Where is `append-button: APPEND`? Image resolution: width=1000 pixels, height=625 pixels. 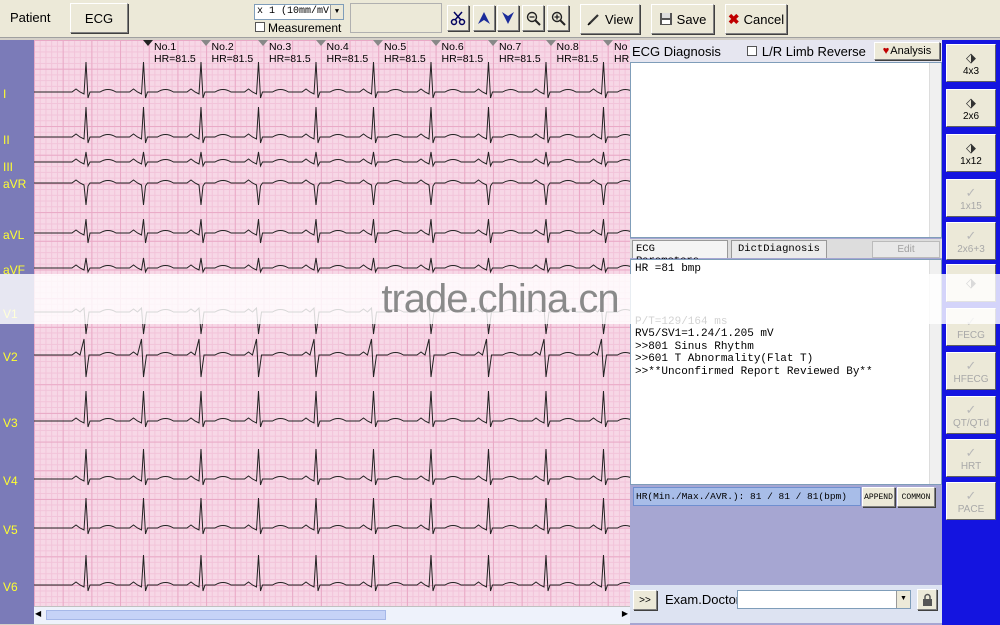 append-button: APPEND is located at coordinates (878, 497).